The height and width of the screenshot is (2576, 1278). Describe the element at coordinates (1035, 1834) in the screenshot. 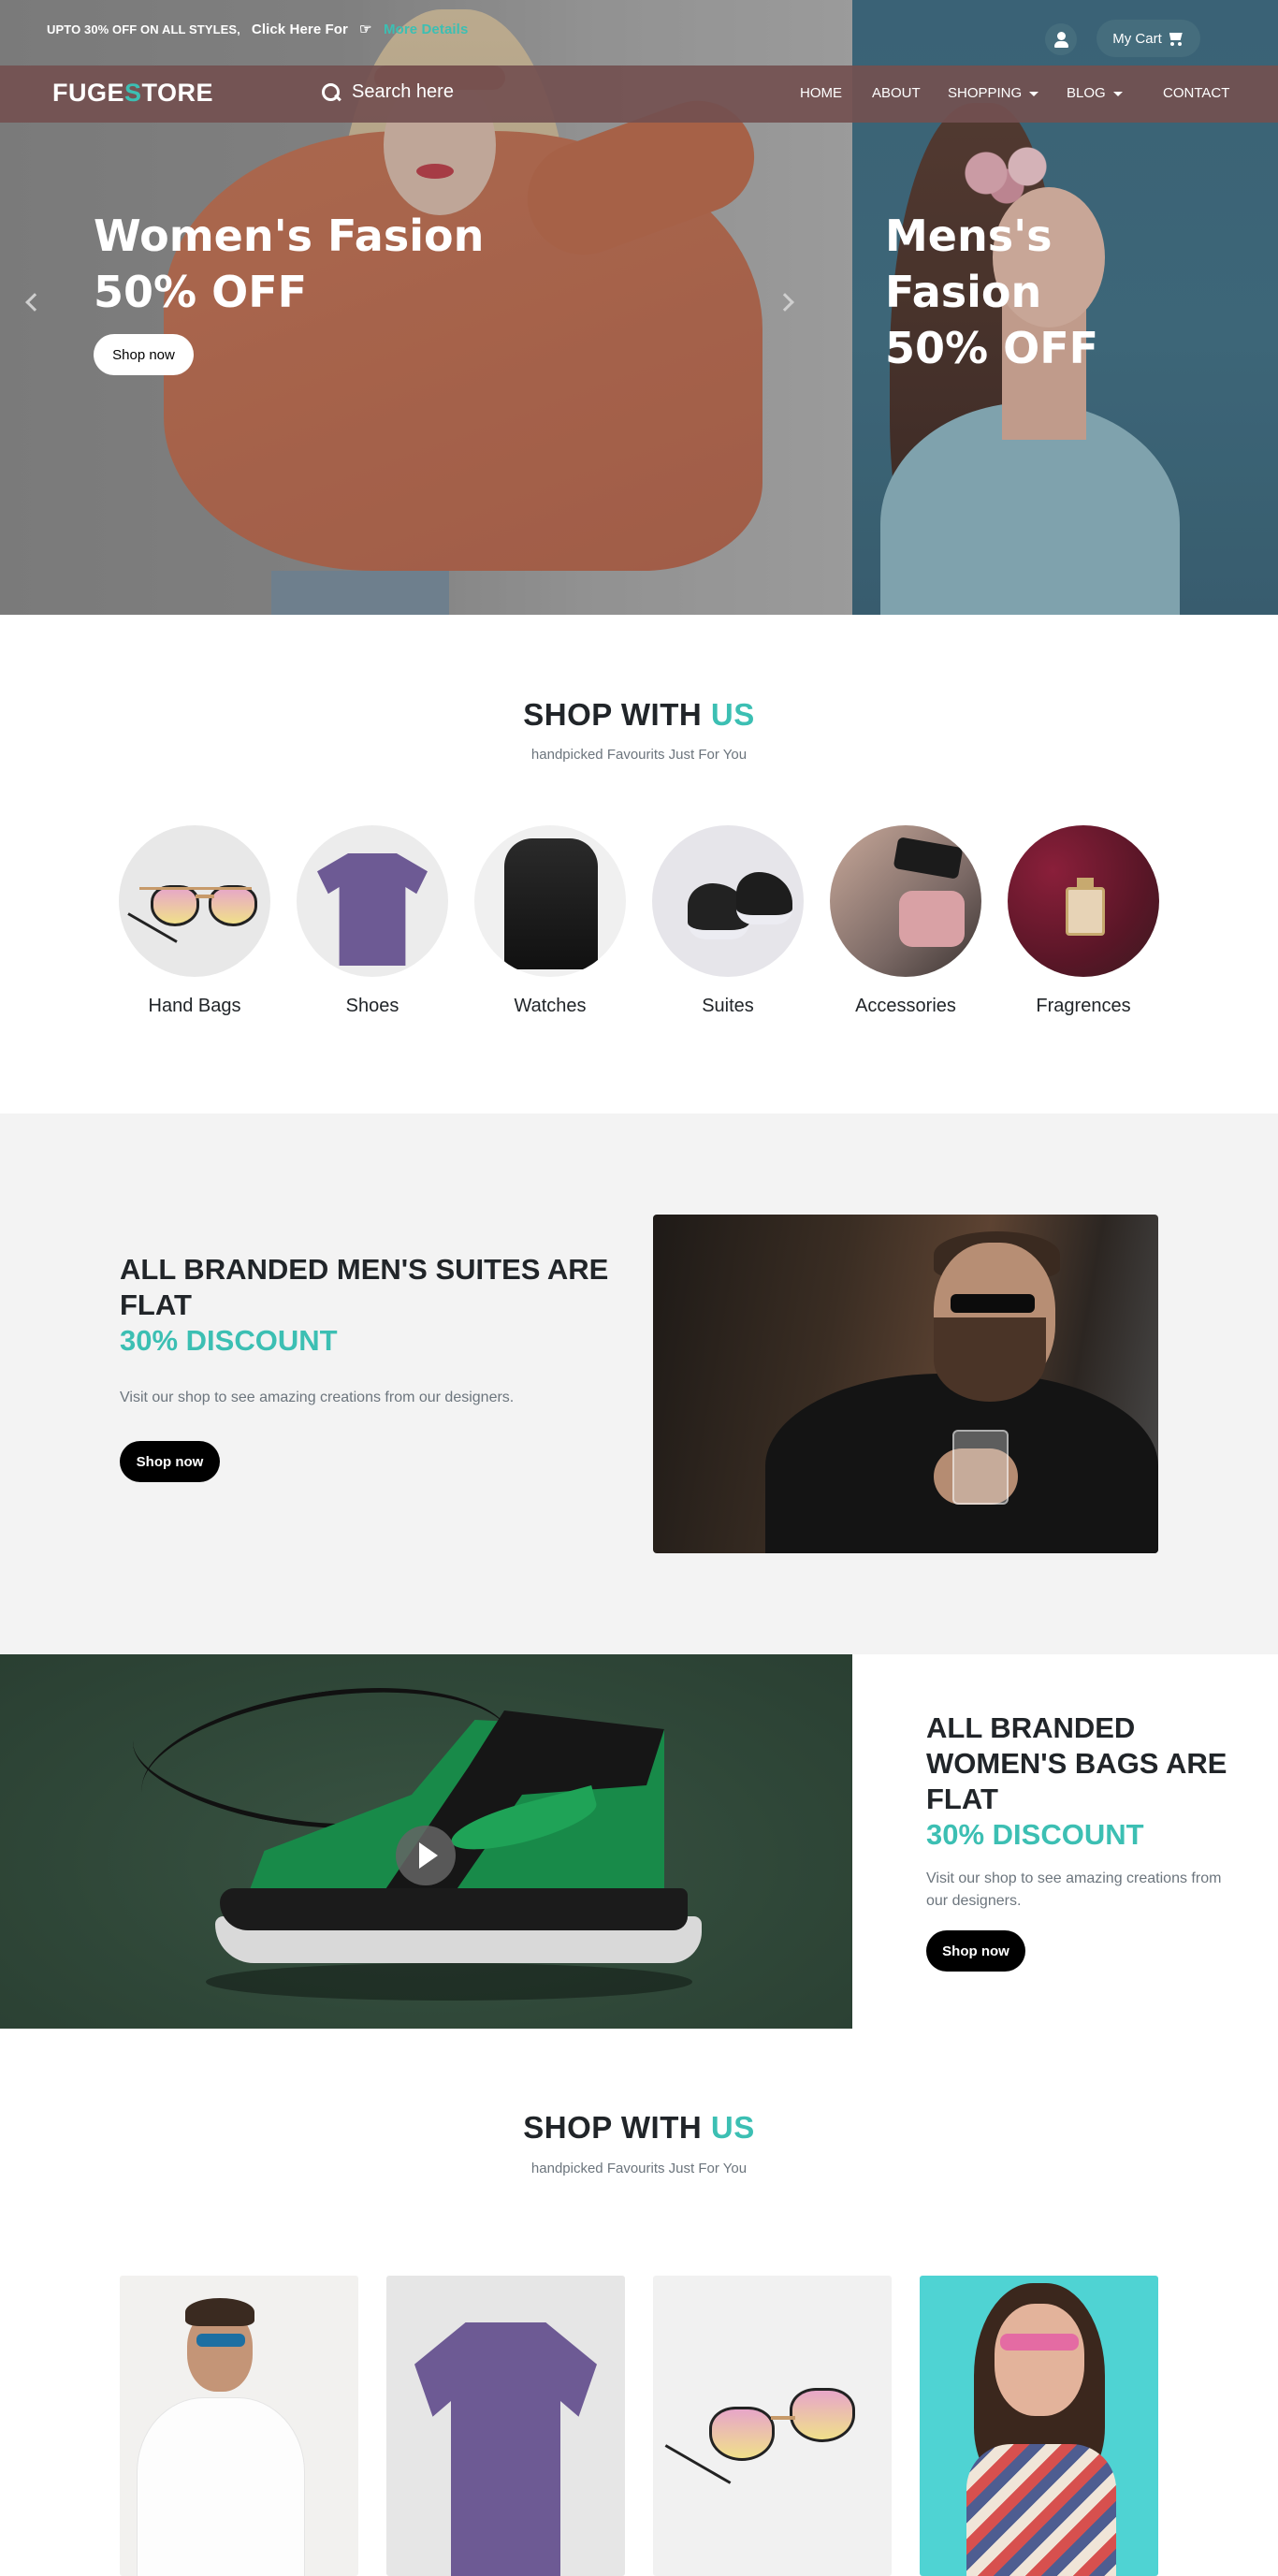

I see `promo-women-discount: 30% DISCOUNT` at that location.